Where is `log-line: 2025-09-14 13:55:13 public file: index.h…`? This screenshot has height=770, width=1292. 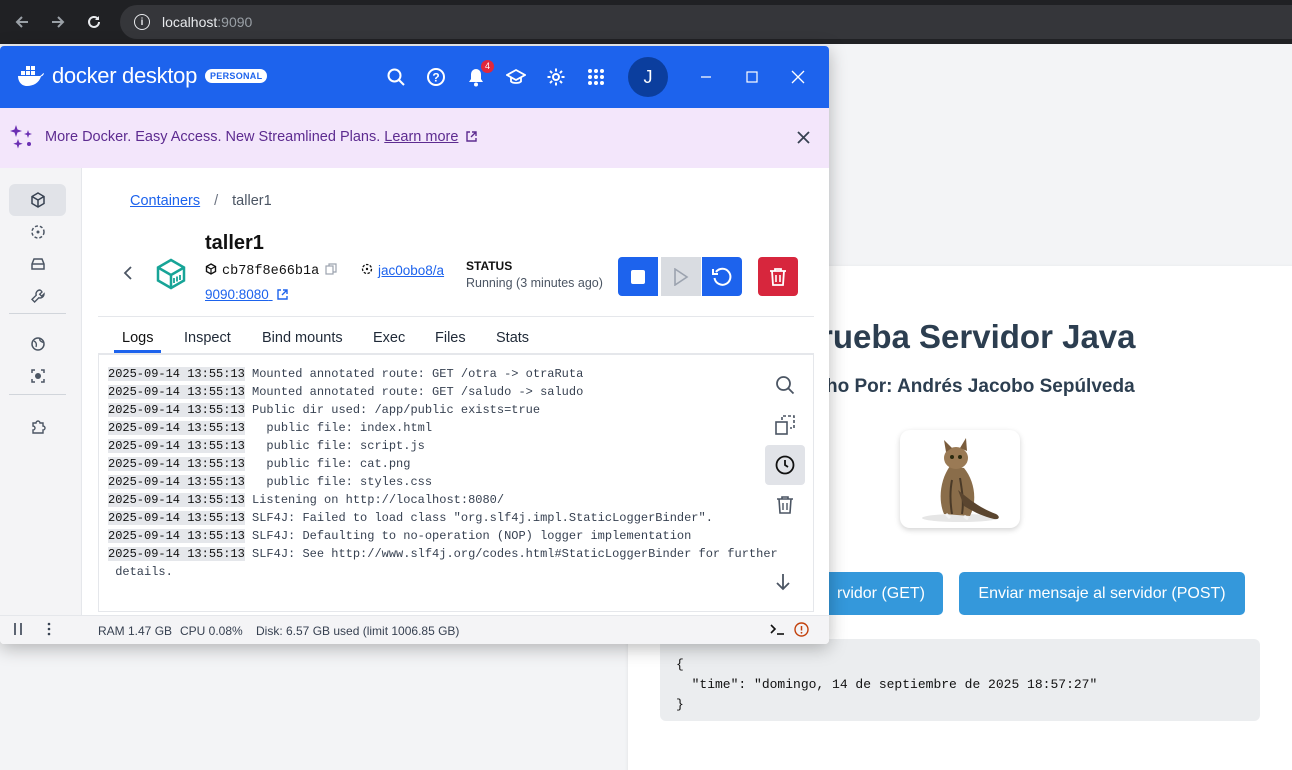
log-line: 2025-09-14 13:55:13 public file: index.h… is located at coordinates (438, 428).